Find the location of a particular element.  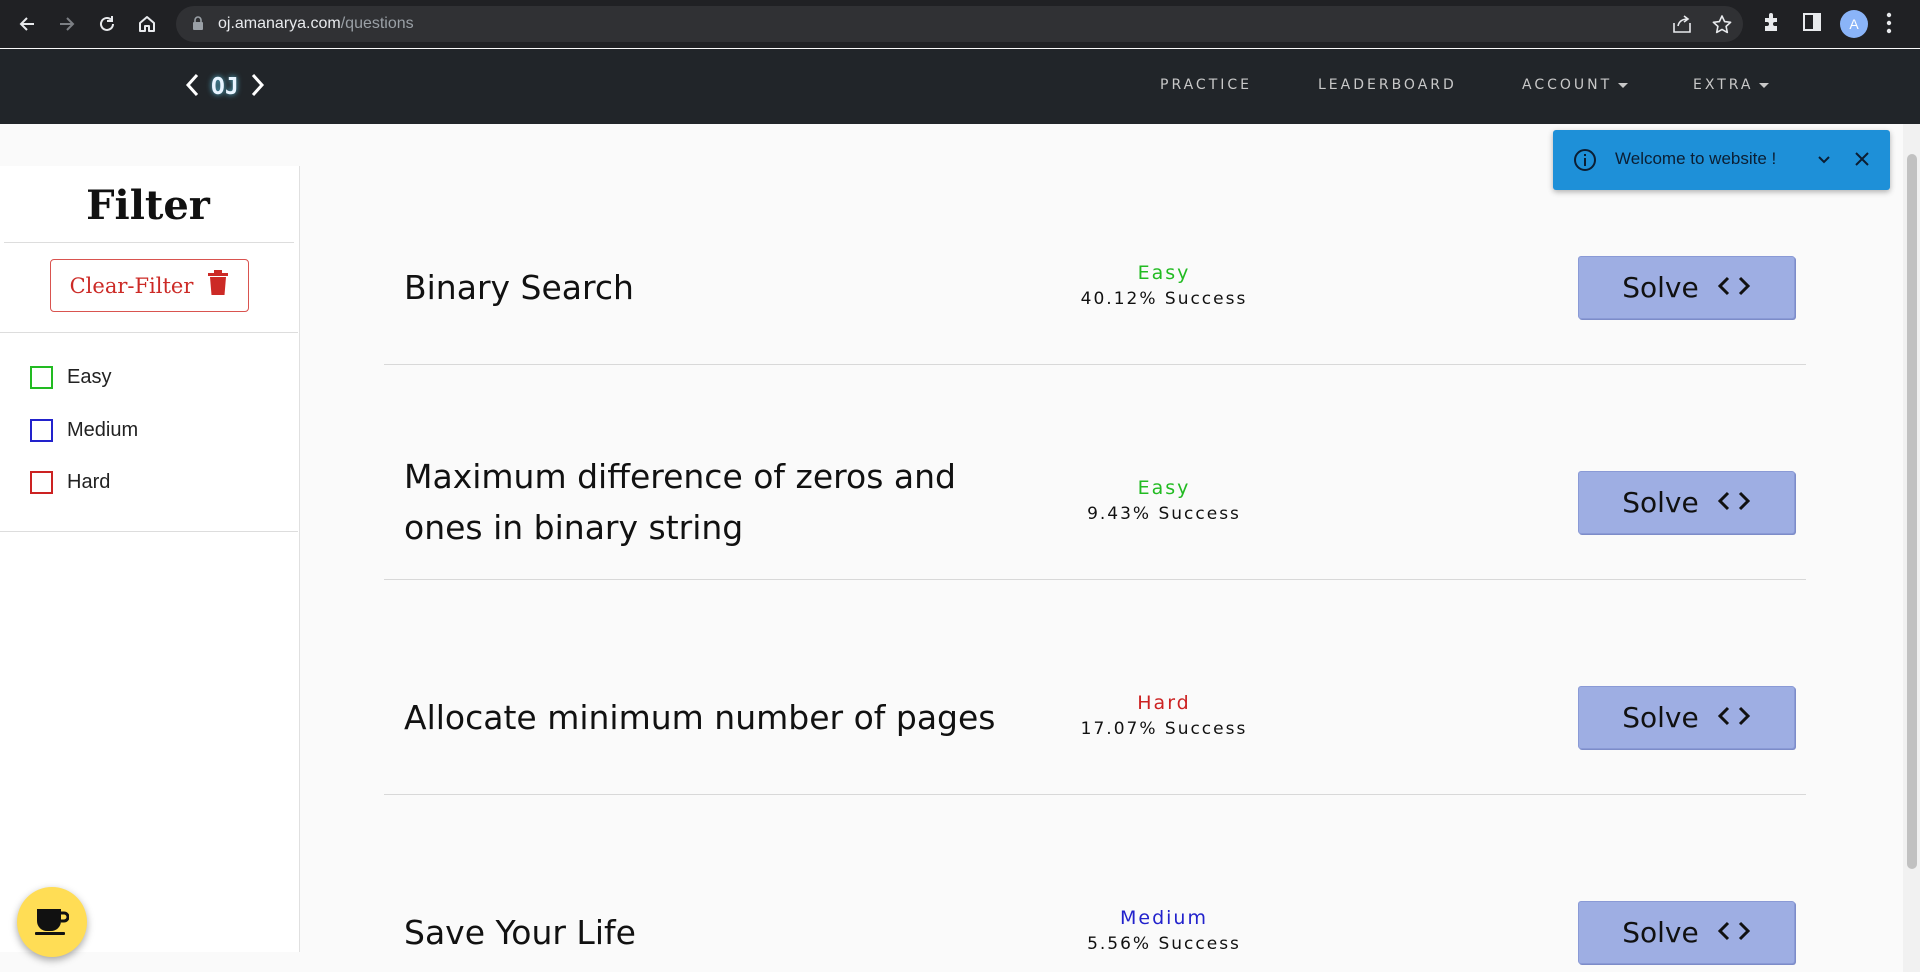

coffee-cup-icon is located at coordinates (52, 922).